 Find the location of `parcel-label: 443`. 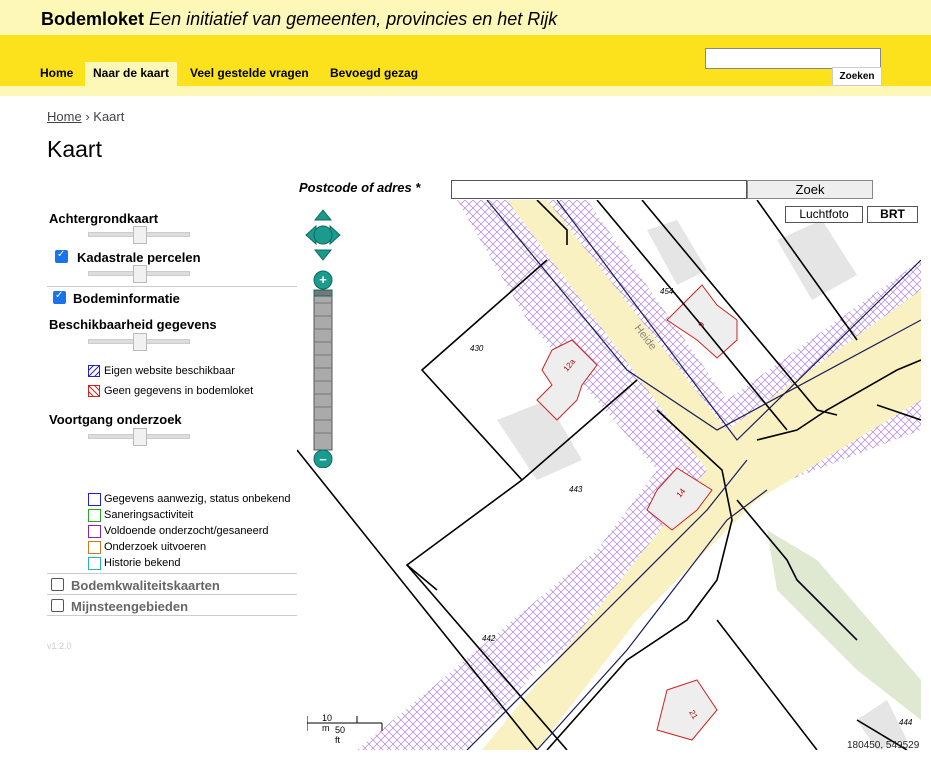

parcel-label: 443 is located at coordinates (576, 489).